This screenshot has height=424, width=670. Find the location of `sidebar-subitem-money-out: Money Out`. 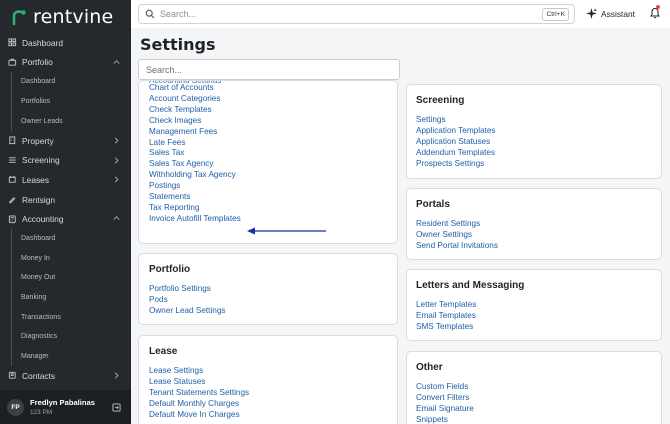

sidebar-subitem-money-out: Money Out is located at coordinates (65, 278).